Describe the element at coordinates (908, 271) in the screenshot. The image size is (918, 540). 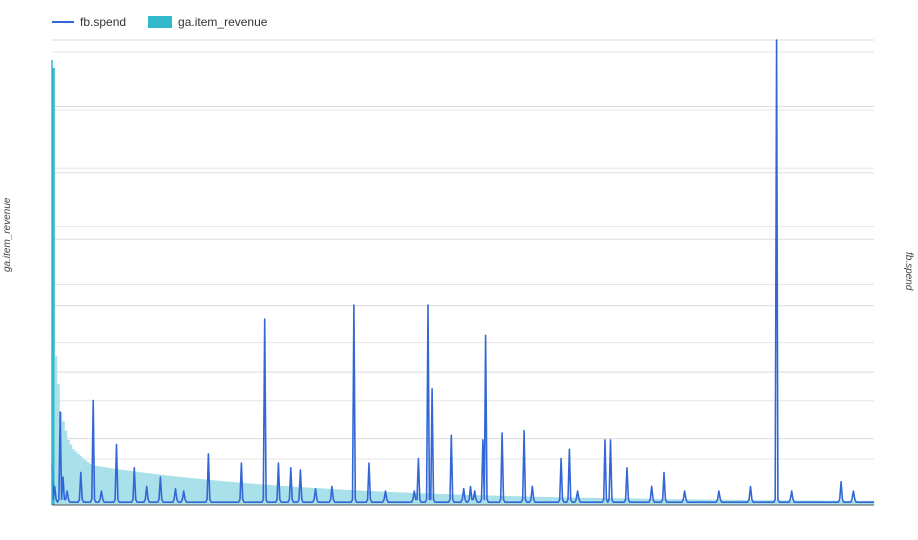
I see `y-axis-title-right: fb.spend` at that location.